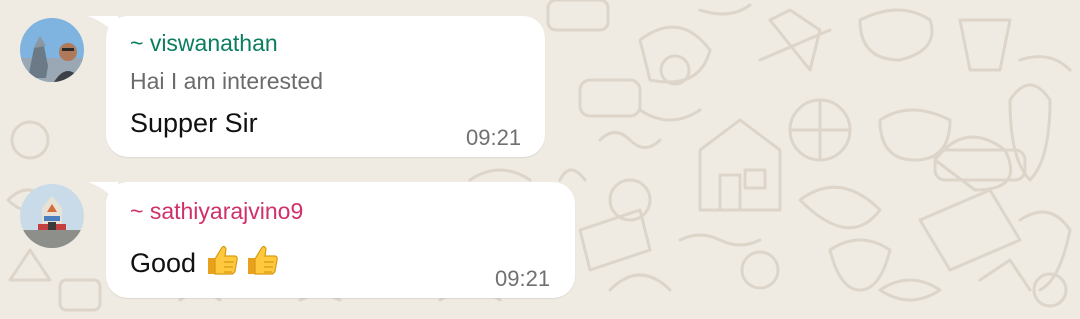 This screenshot has width=1080, height=319. What do you see at coordinates (163, 263) in the screenshot?
I see `message-text-label: Good` at bounding box center [163, 263].